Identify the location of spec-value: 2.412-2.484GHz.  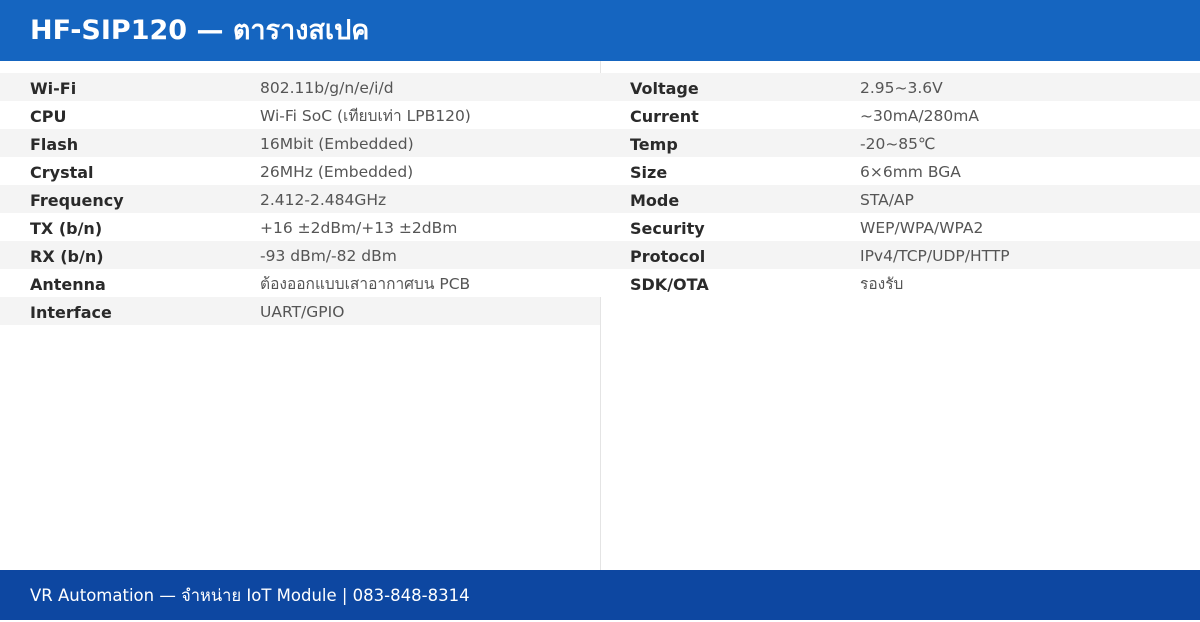
(323, 200).